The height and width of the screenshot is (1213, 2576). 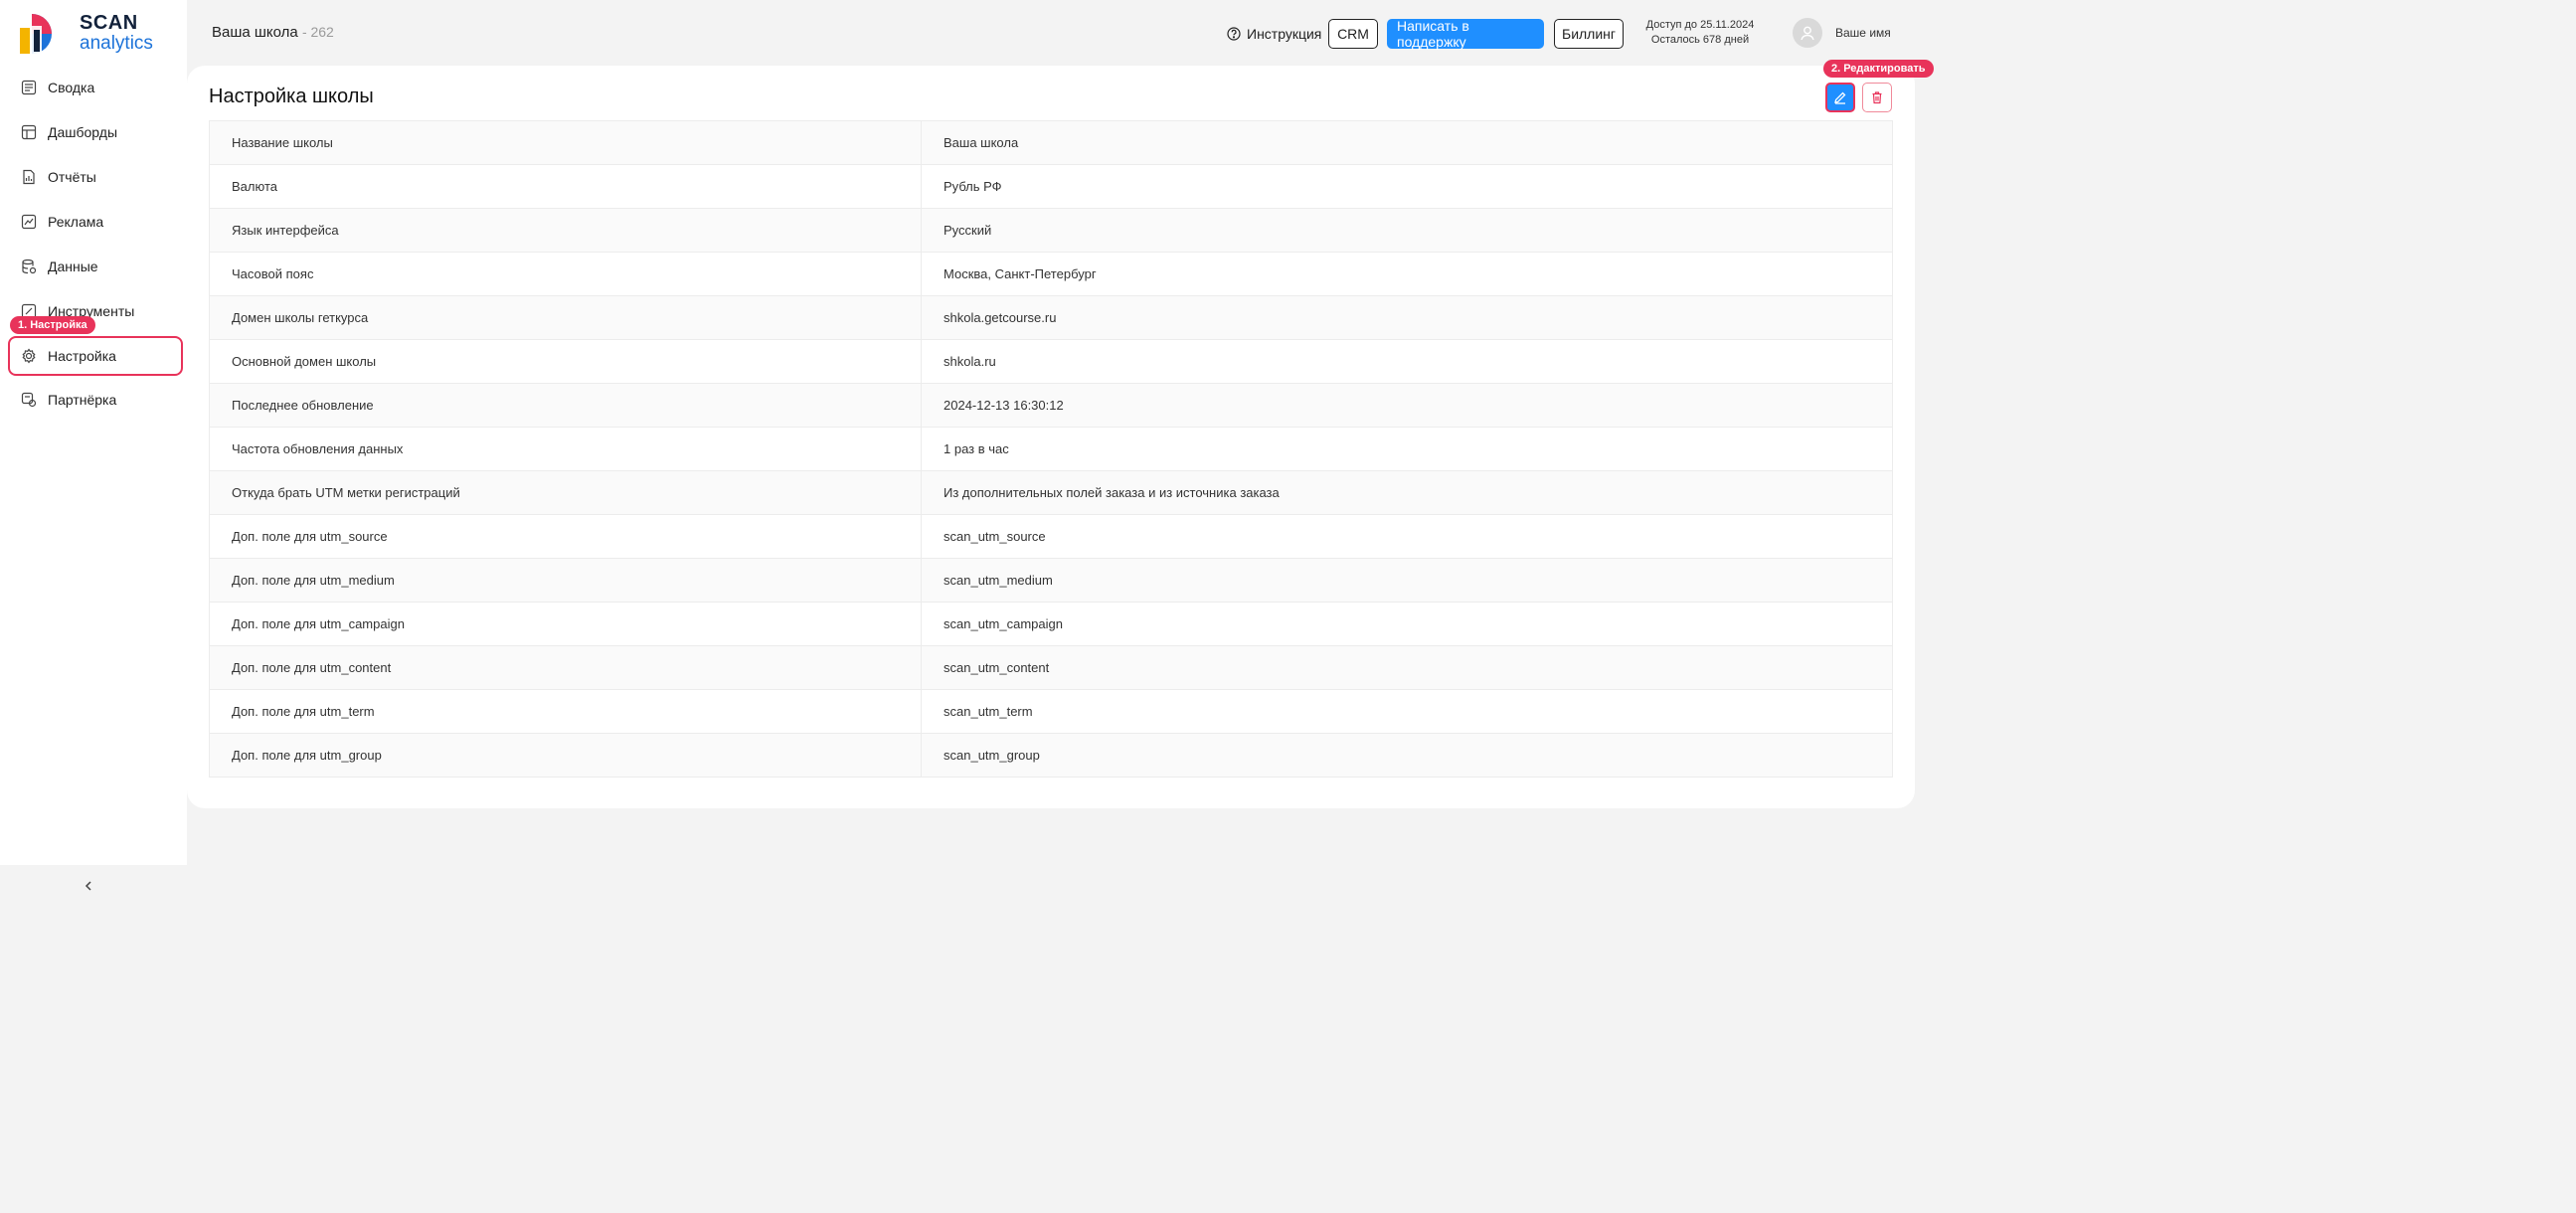 What do you see at coordinates (1051, 712) in the screenshot?
I see `table-row: Доп. поле для utm_term scan_utm_term` at bounding box center [1051, 712].